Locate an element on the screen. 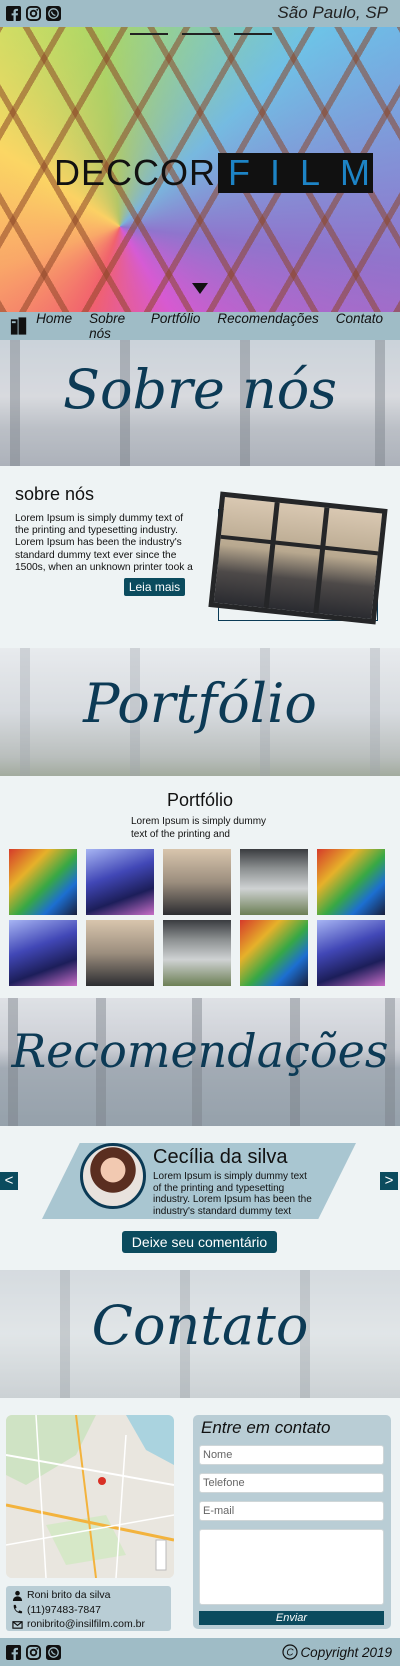 The height and width of the screenshot is (1666, 400). copyright-symbol: C is located at coordinates (291, 1653).